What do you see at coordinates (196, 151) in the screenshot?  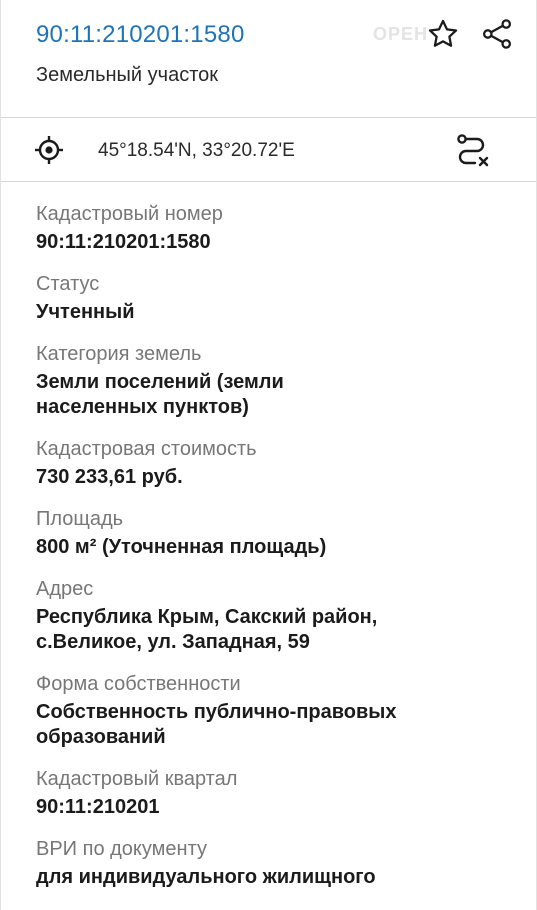 I see `coordinates-text: 45°18.54'N, 33°20.72'E` at bounding box center [196, 151].